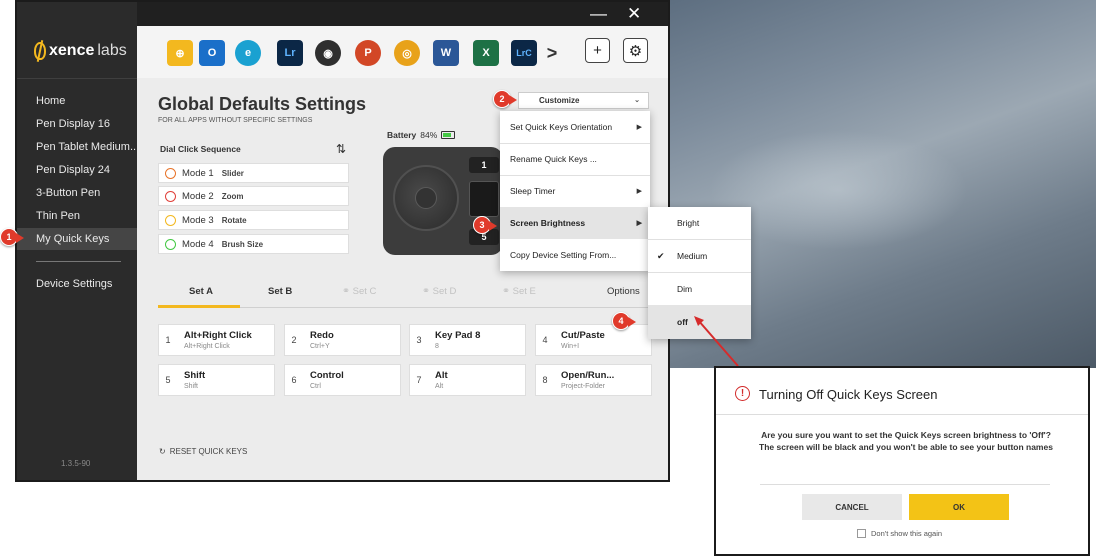 The width and height of the screenshot is (1096, 560). I want to click on mode-label: Mode 1, so click(198, 173).